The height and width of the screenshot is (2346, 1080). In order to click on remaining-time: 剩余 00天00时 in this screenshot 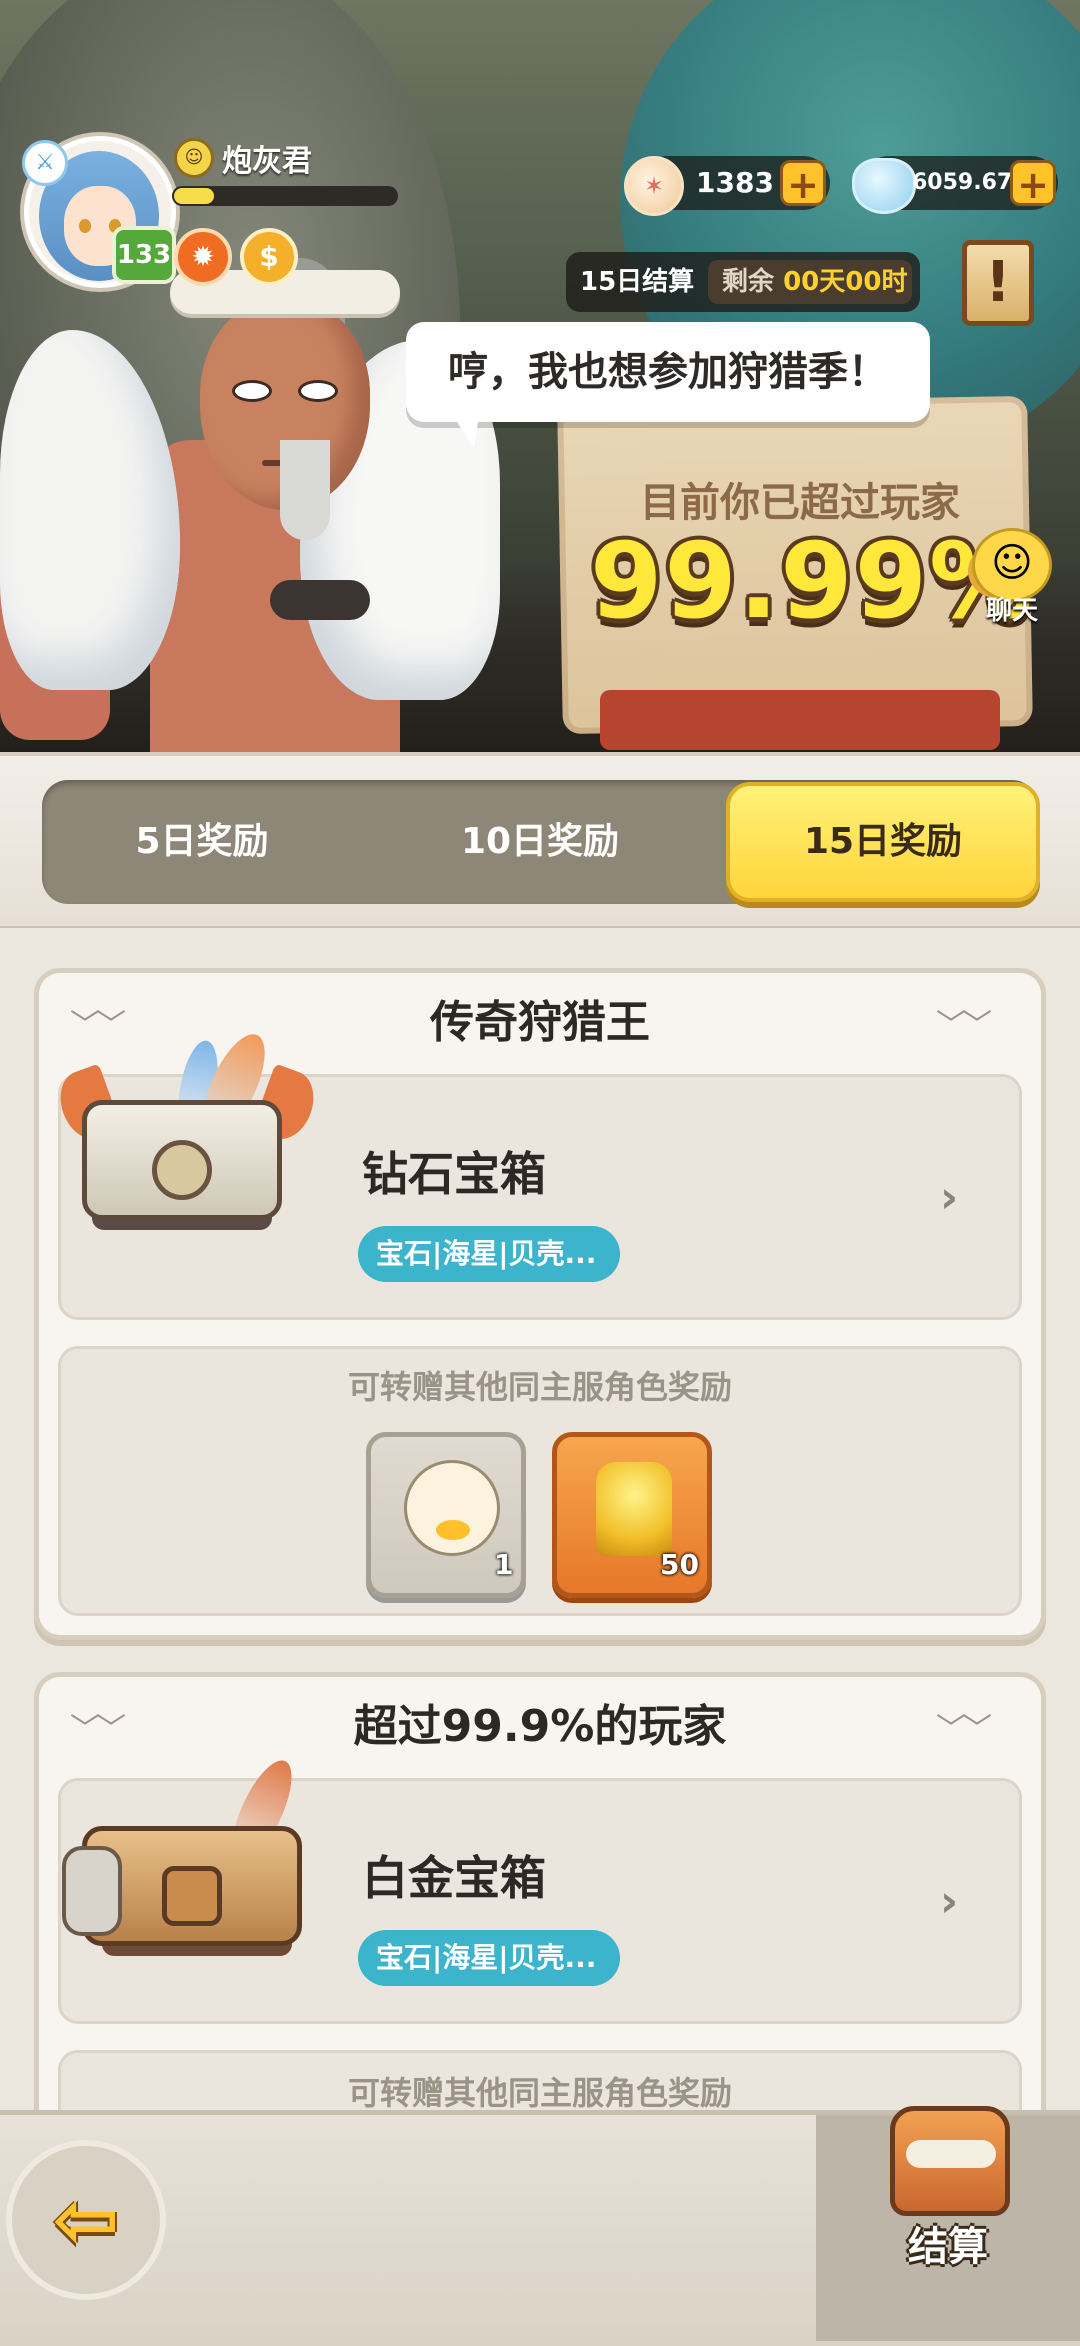, I will do `click(810, 282)`.